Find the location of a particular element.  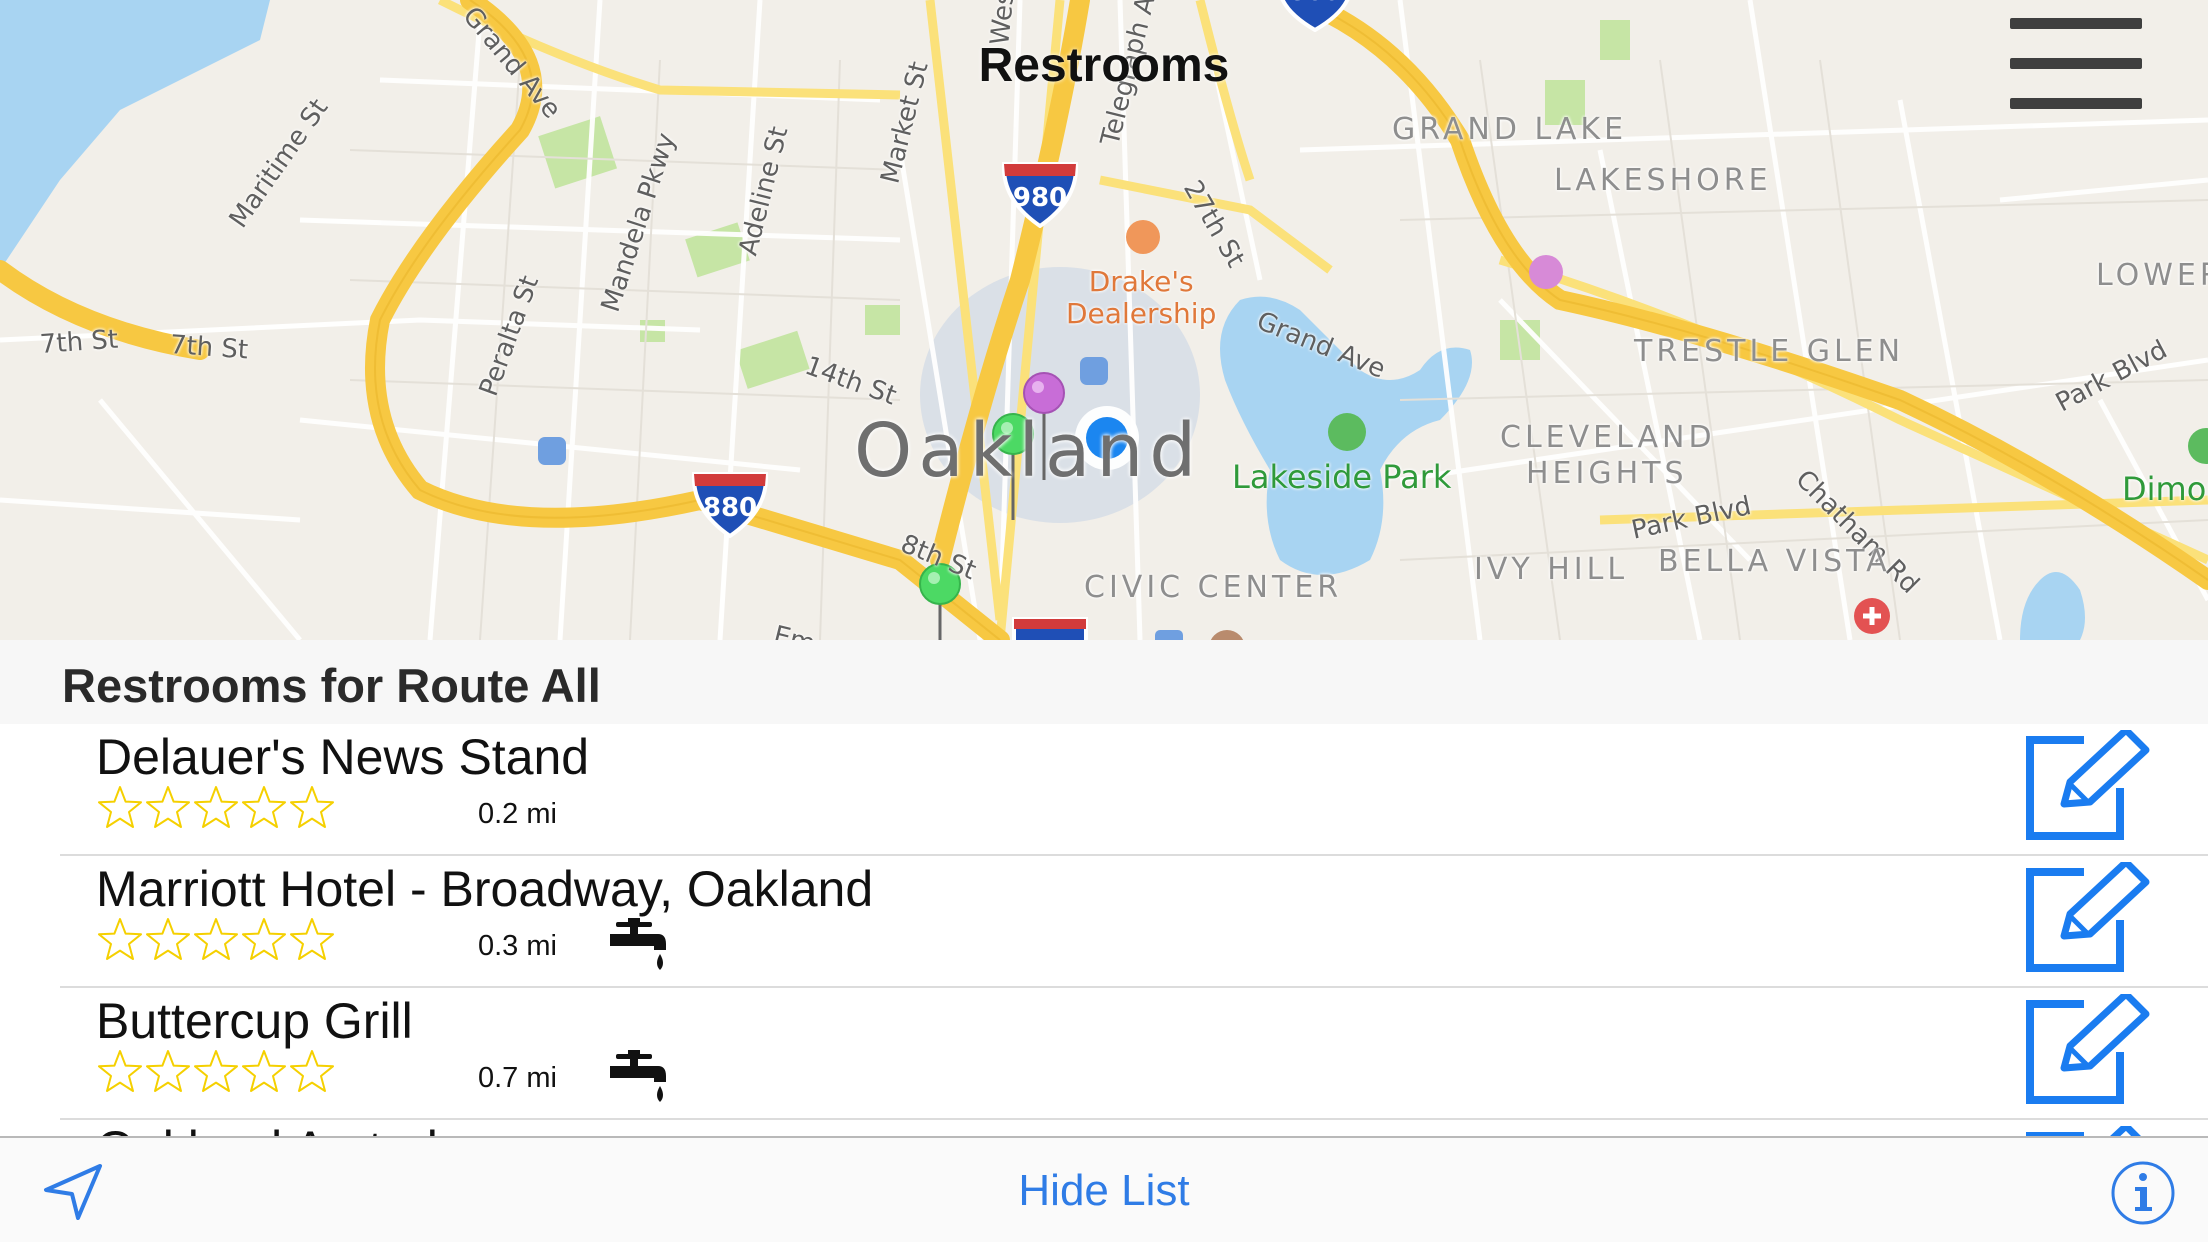

restroom-name: Oakland Amtrak is located at coordinates (274, 1128).